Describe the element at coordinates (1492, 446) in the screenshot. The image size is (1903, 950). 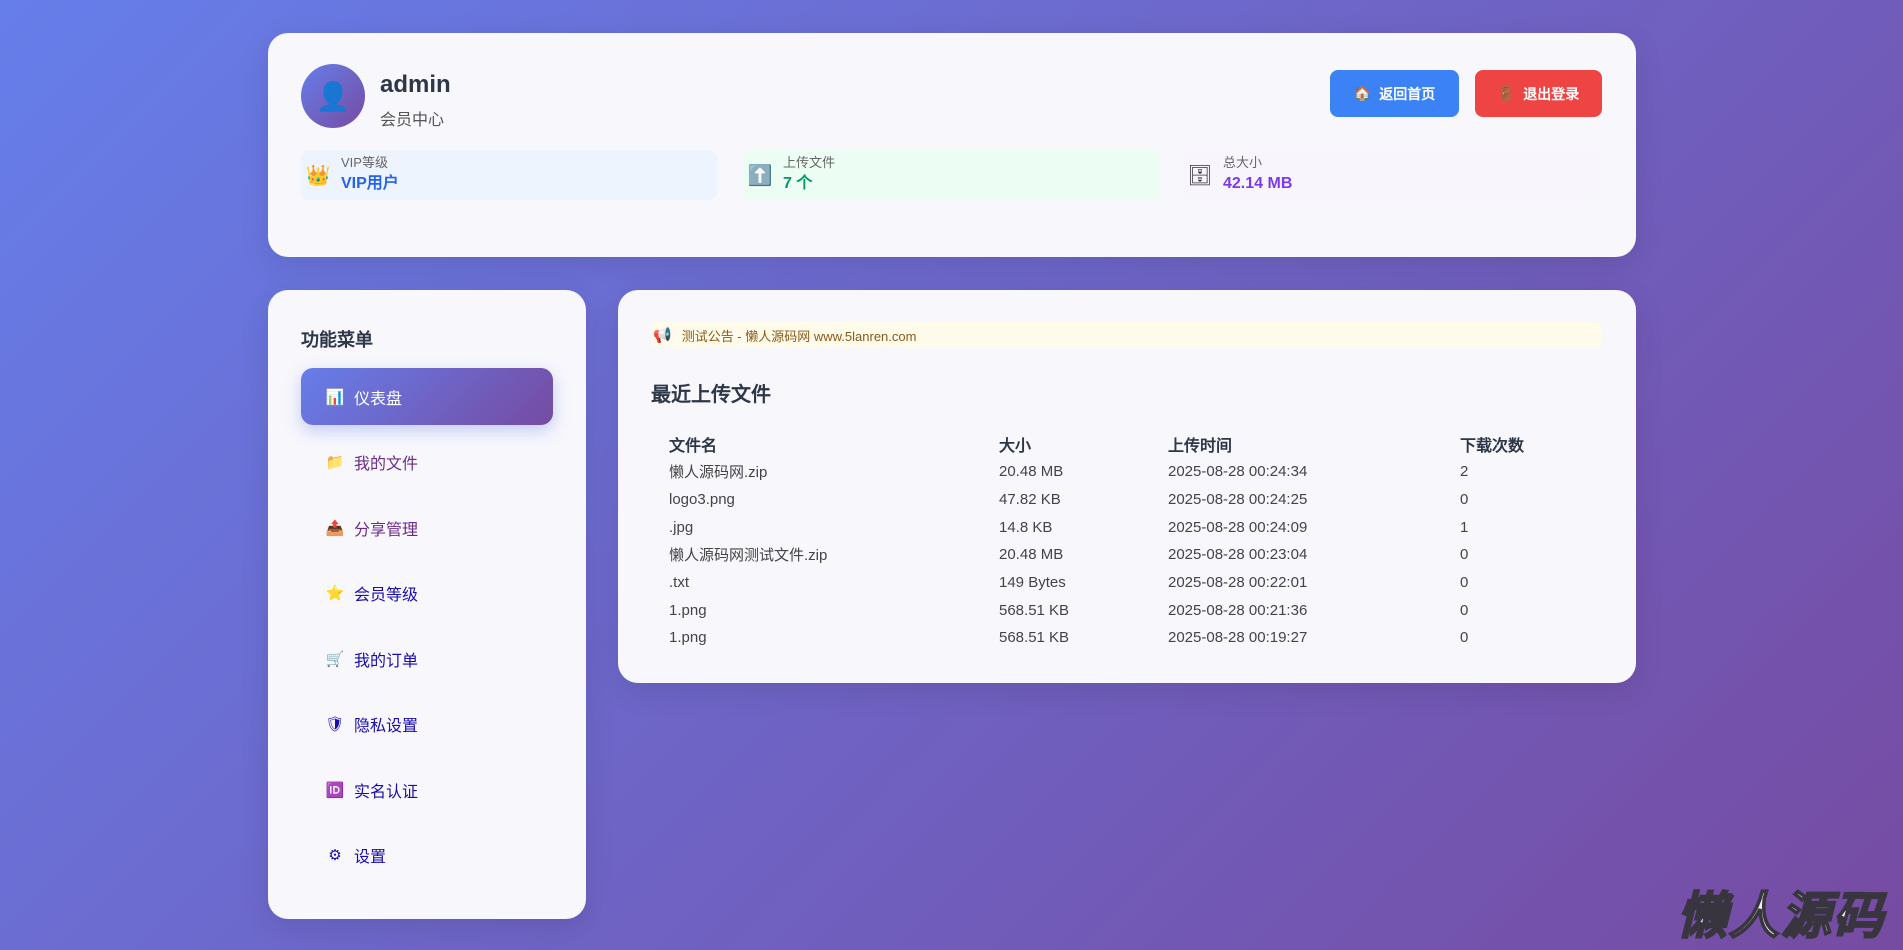
I see `column-header-downloads: 下载次数` at that location.